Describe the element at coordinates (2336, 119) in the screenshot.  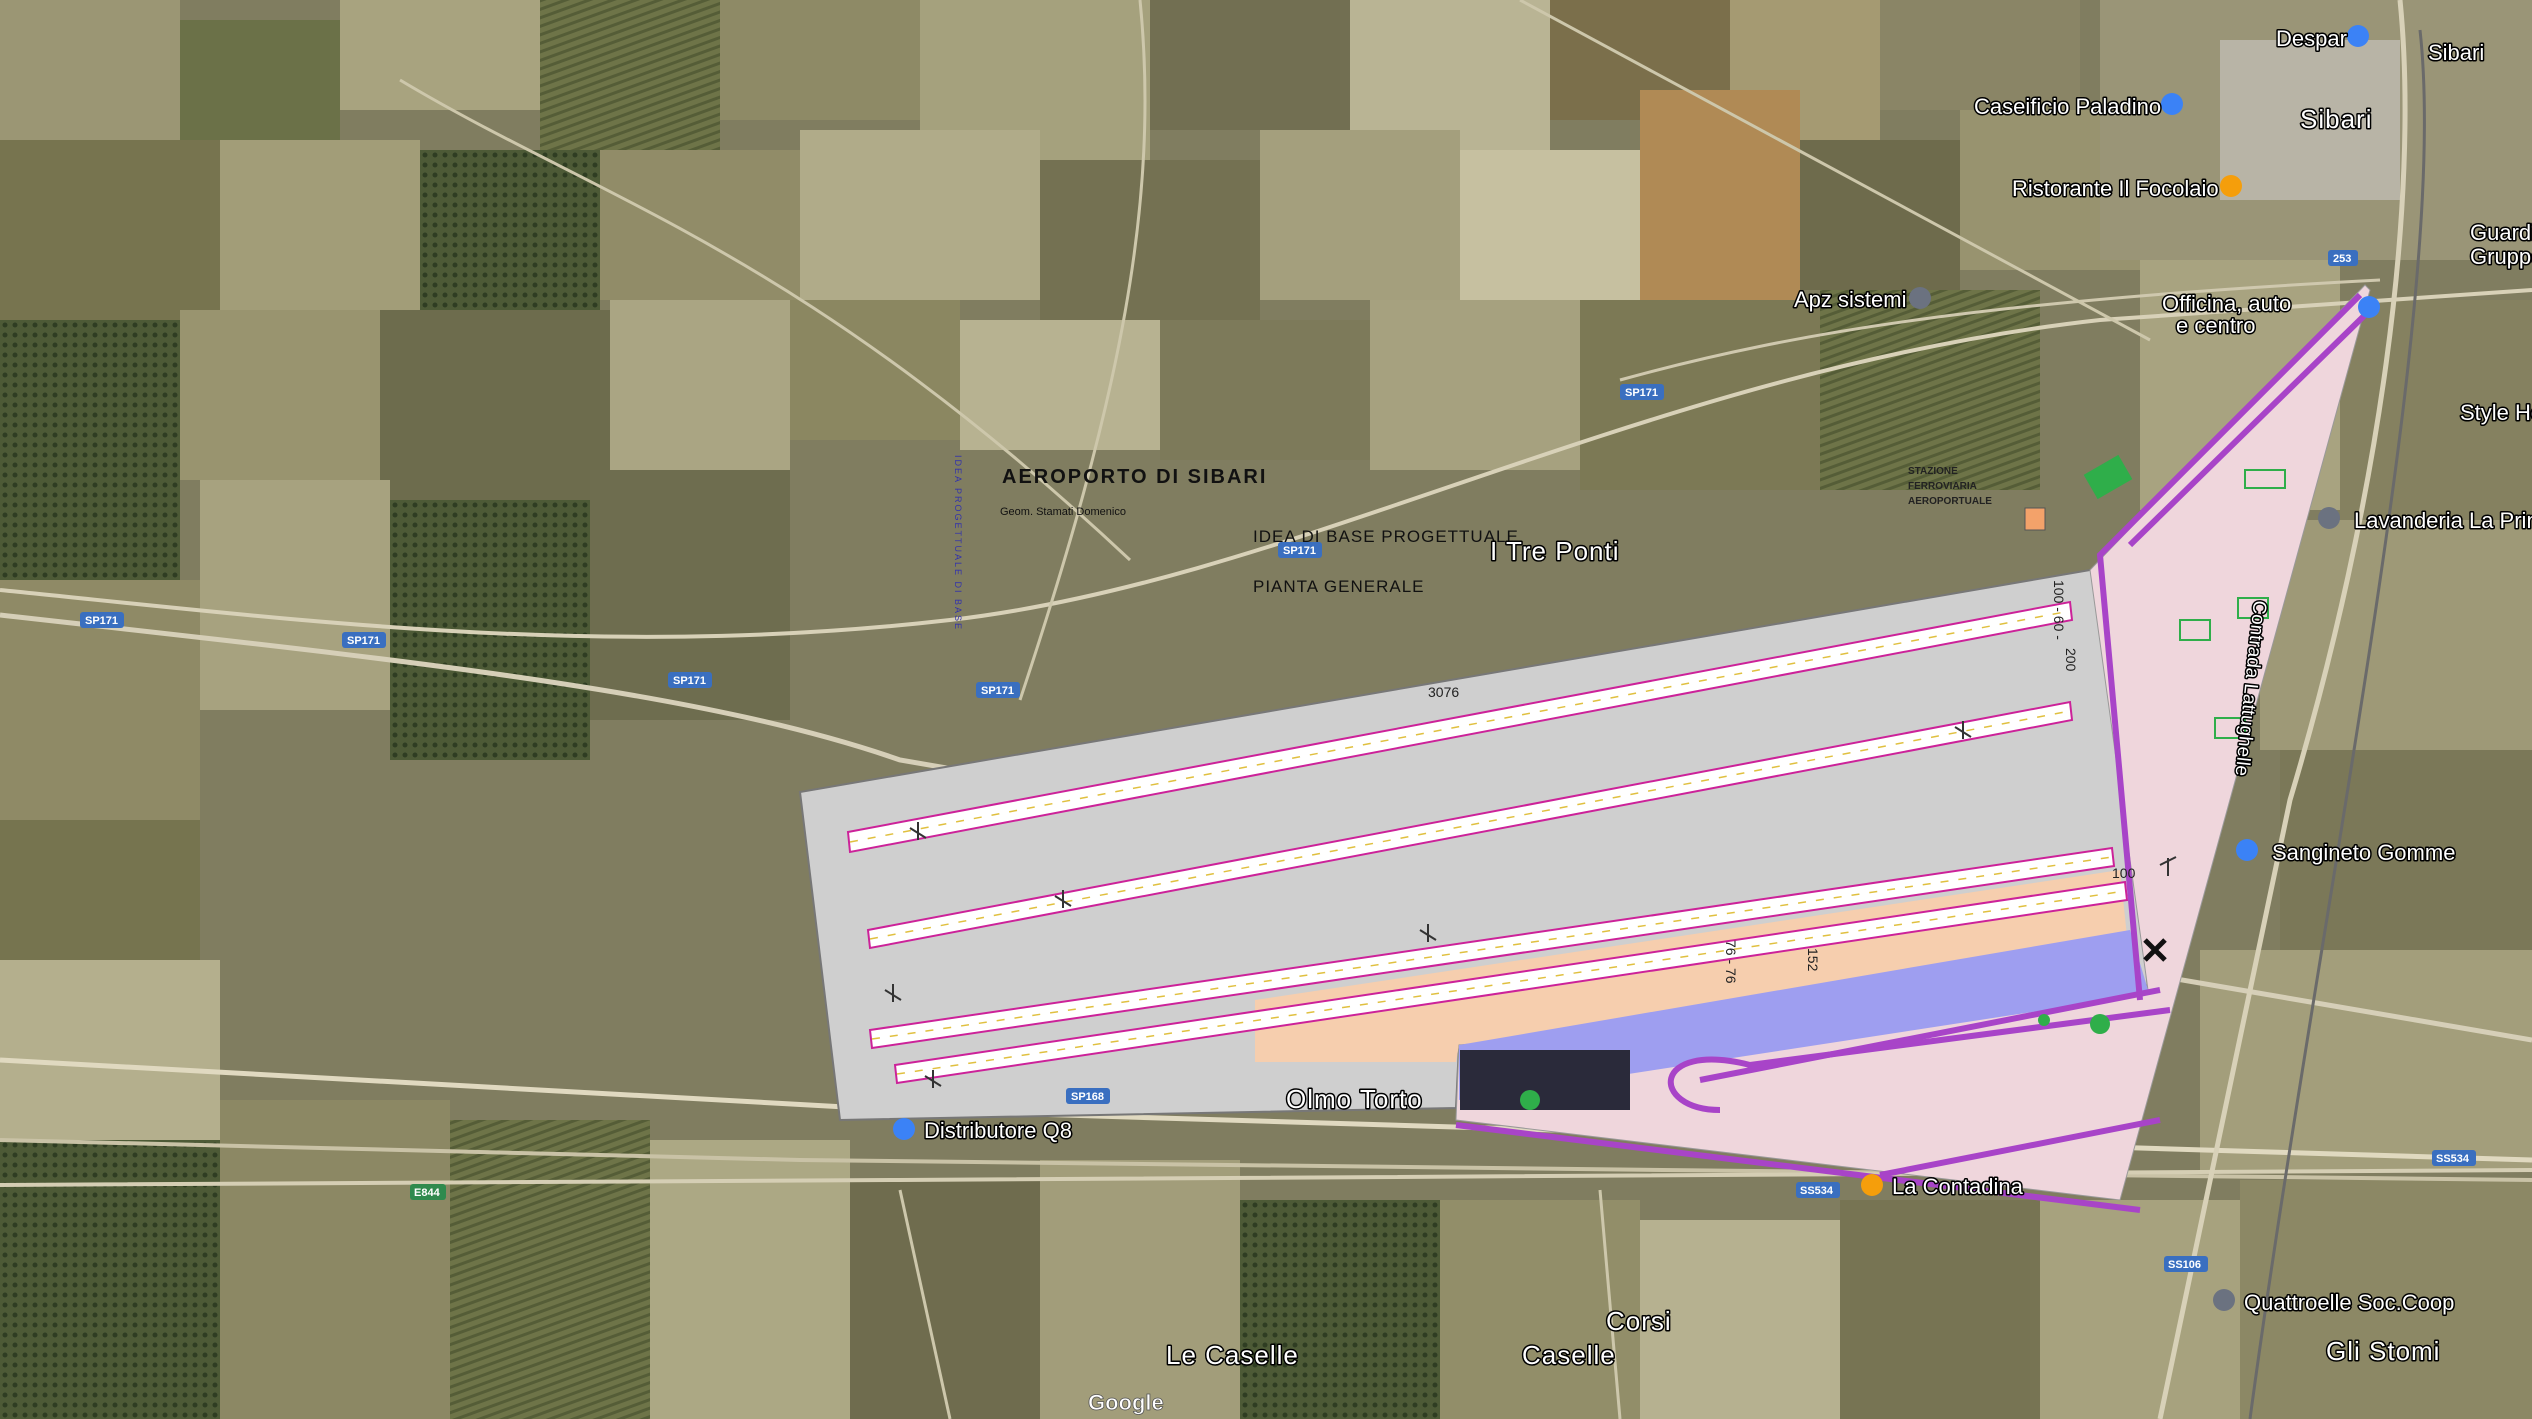
I see `place-sibari-town: Sibari` at that location.